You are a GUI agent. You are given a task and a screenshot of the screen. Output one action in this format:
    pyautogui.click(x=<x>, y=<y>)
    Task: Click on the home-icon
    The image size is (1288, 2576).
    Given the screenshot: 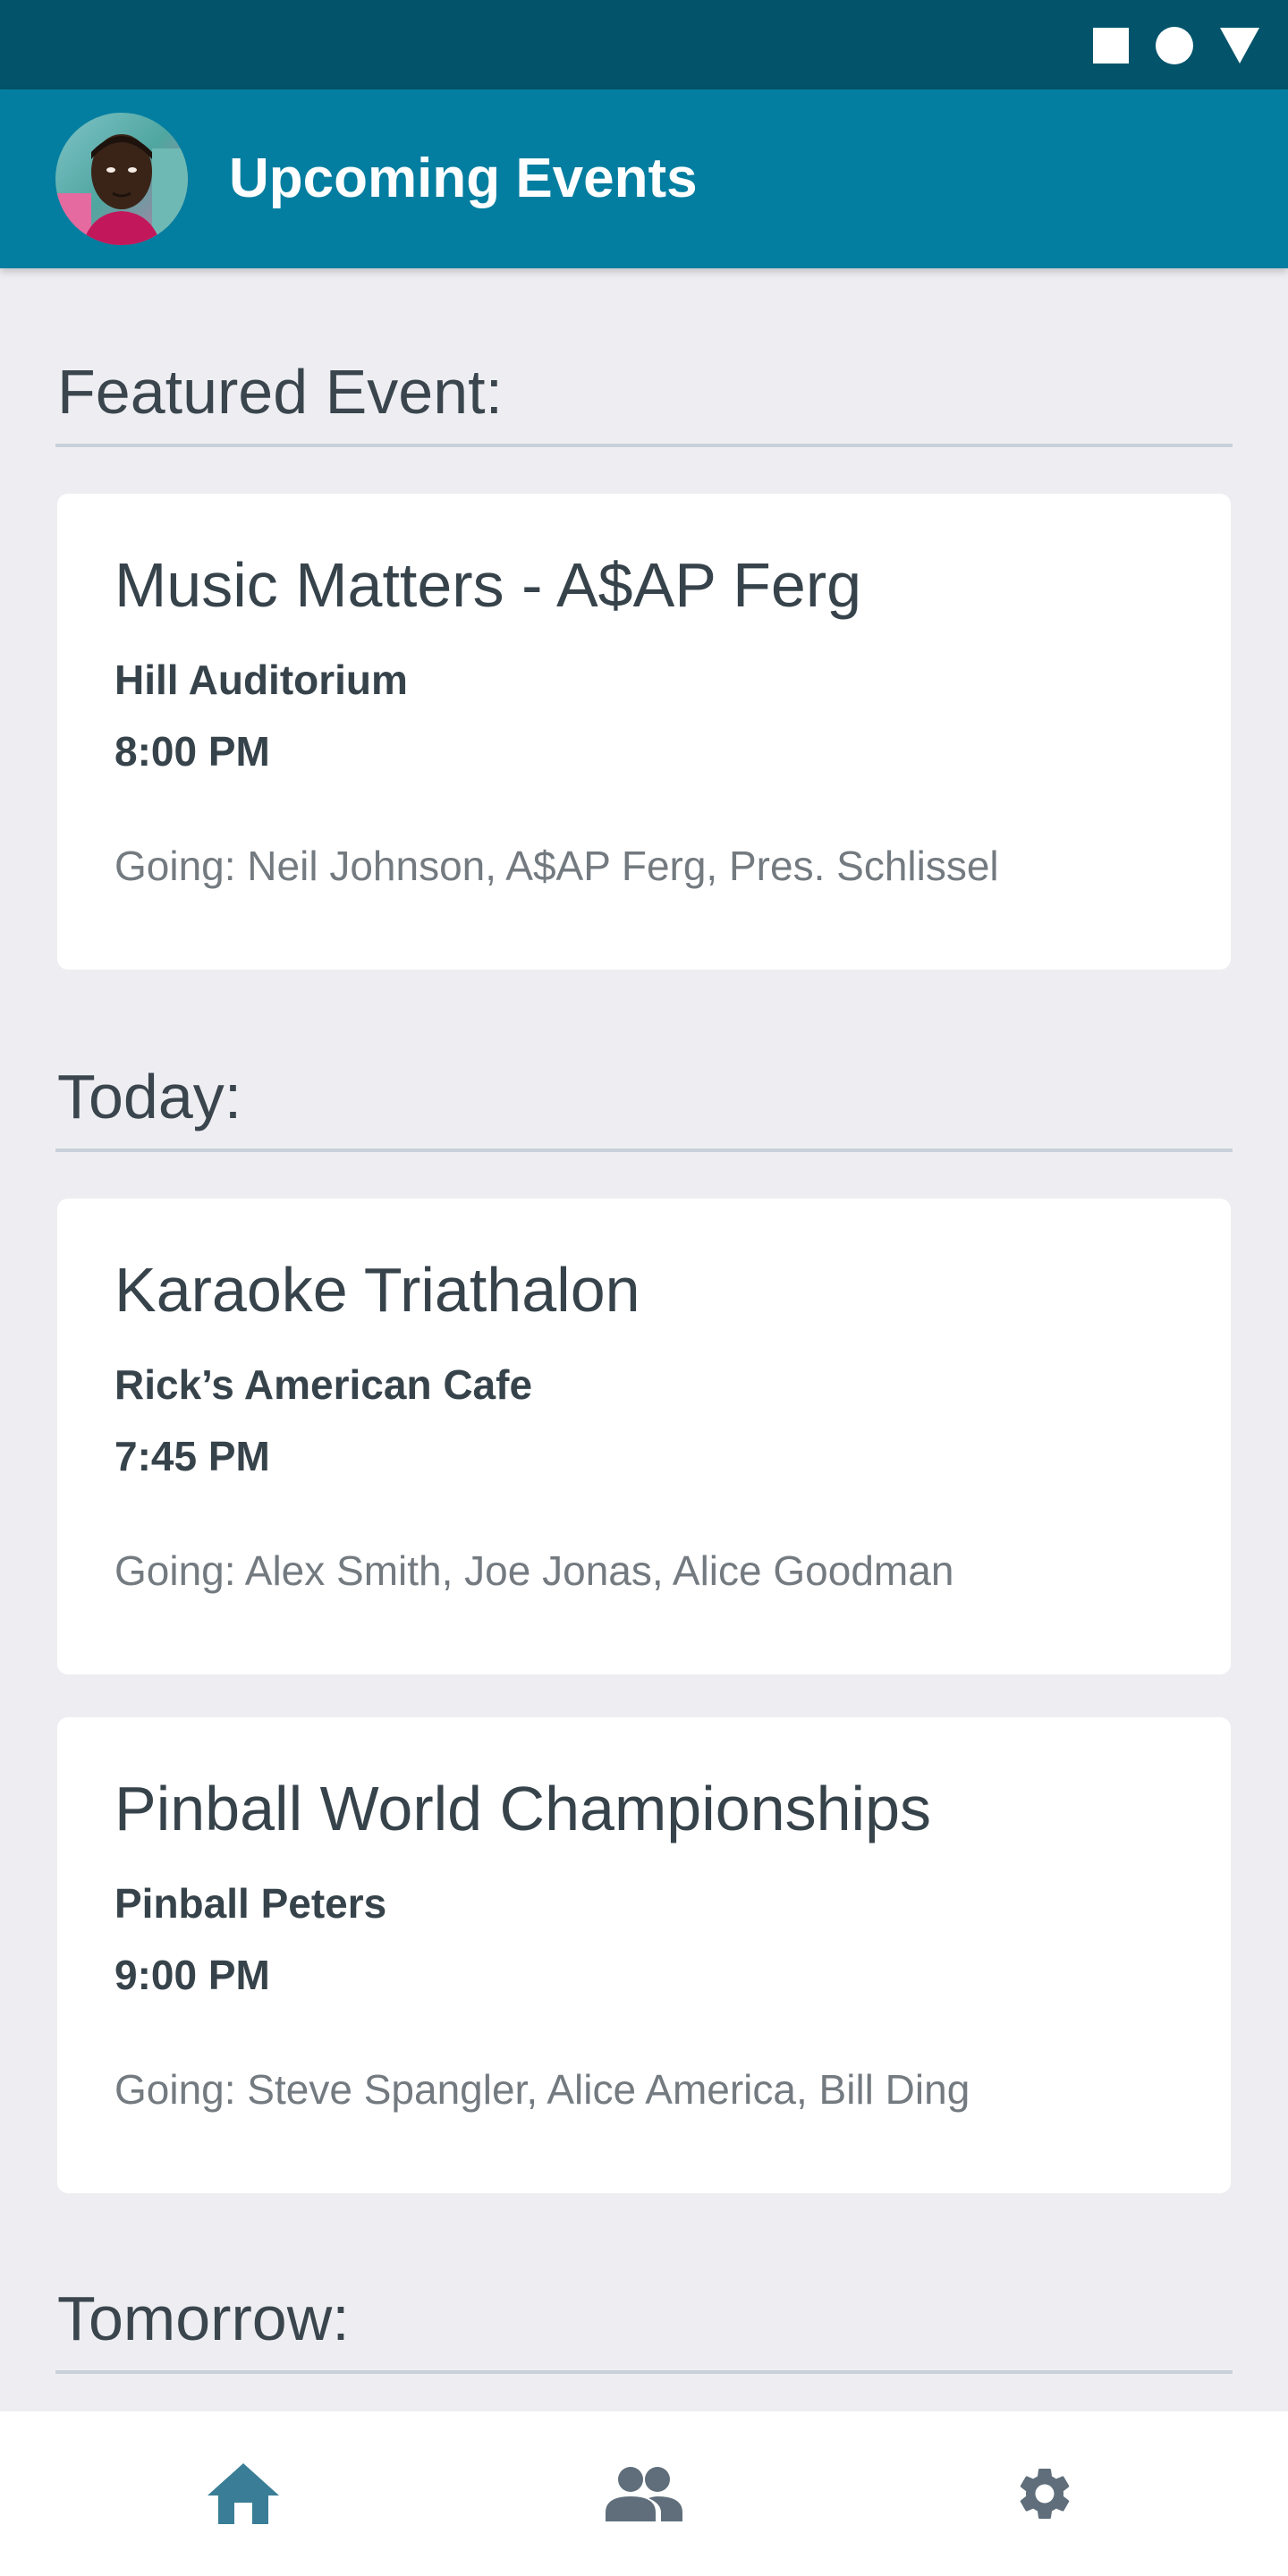 What is the action you would take?
    pyautogui.click(x=243, y=2494)
    